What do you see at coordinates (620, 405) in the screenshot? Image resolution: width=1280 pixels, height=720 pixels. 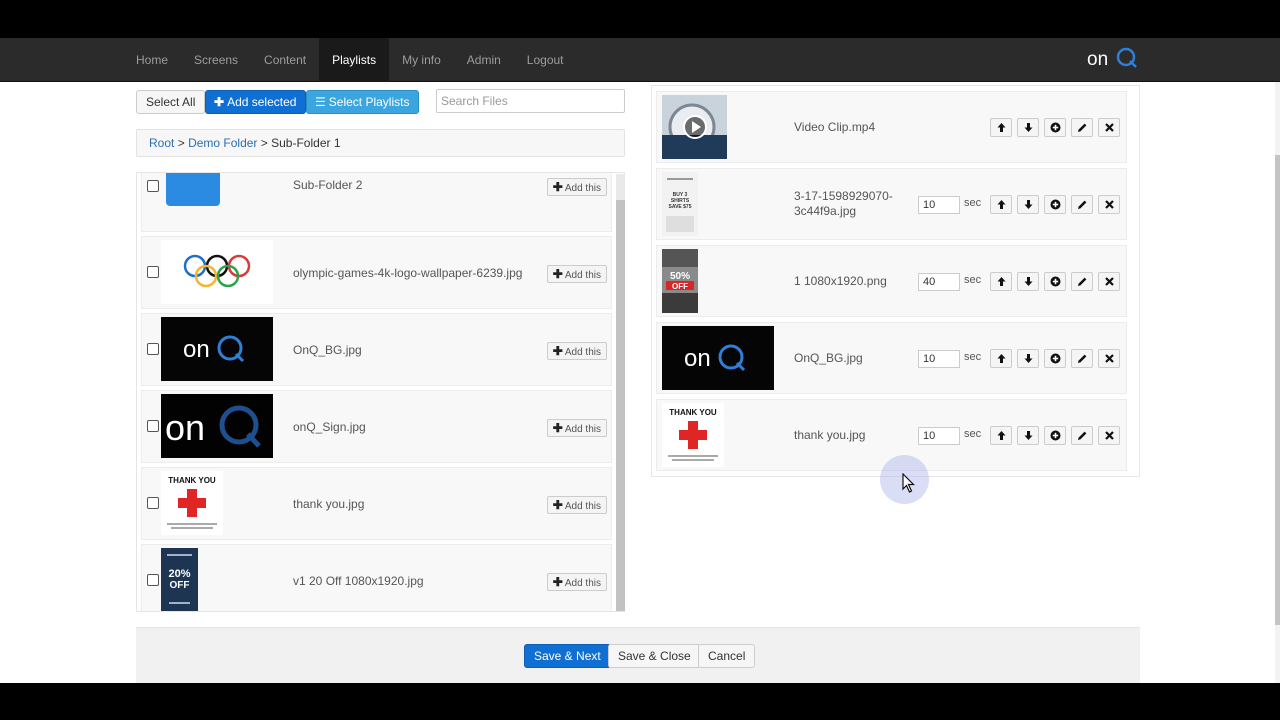 I see `file-list-scrollbar-thumb` at bounding box center [620, 405].